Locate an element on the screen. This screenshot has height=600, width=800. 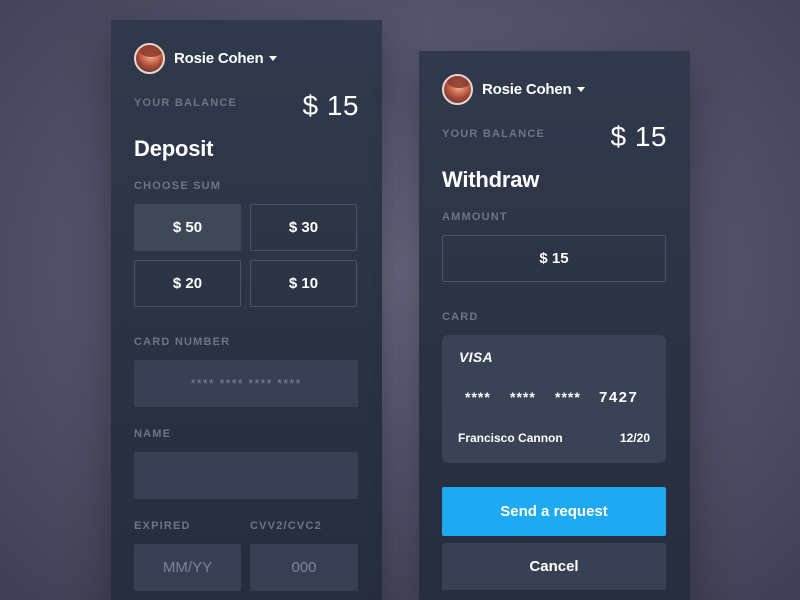
sum-option-50: $ 50 is located at coordinates (187, 227).